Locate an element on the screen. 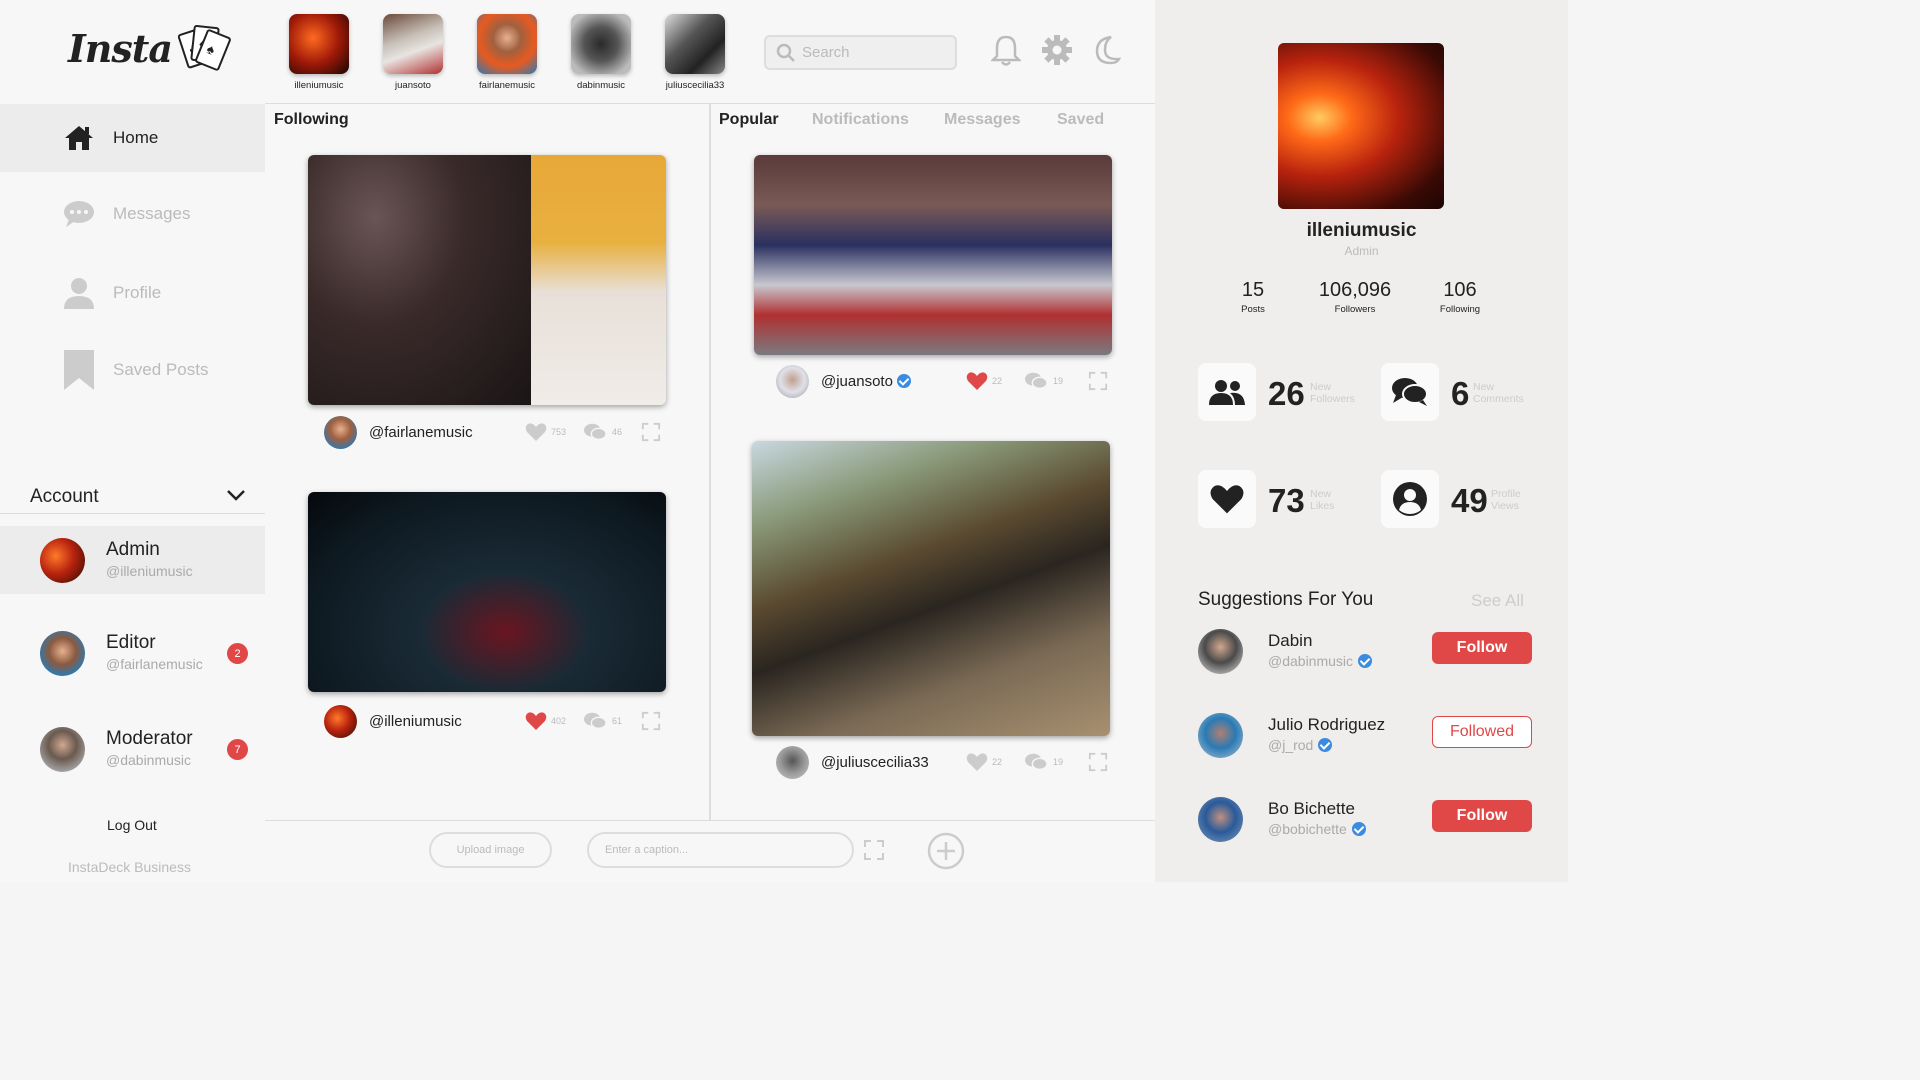 The image size is (1920, 1080). nav-profile: Profile is located at coordinates (132, 293).